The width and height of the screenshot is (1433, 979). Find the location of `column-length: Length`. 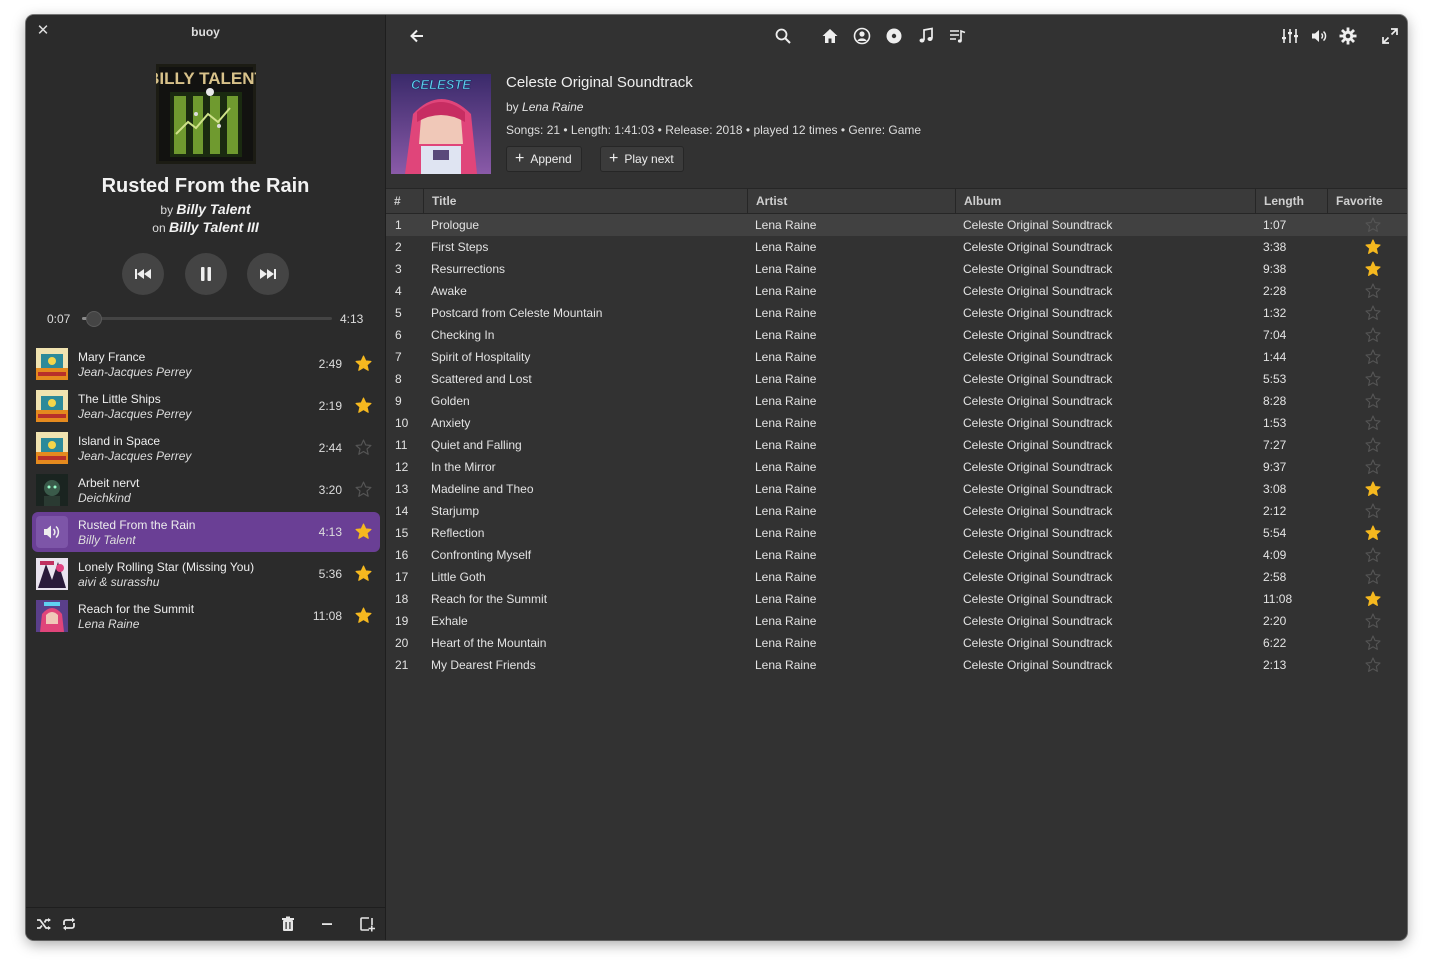

column-length: Length is located at coordinates (1292, 201).